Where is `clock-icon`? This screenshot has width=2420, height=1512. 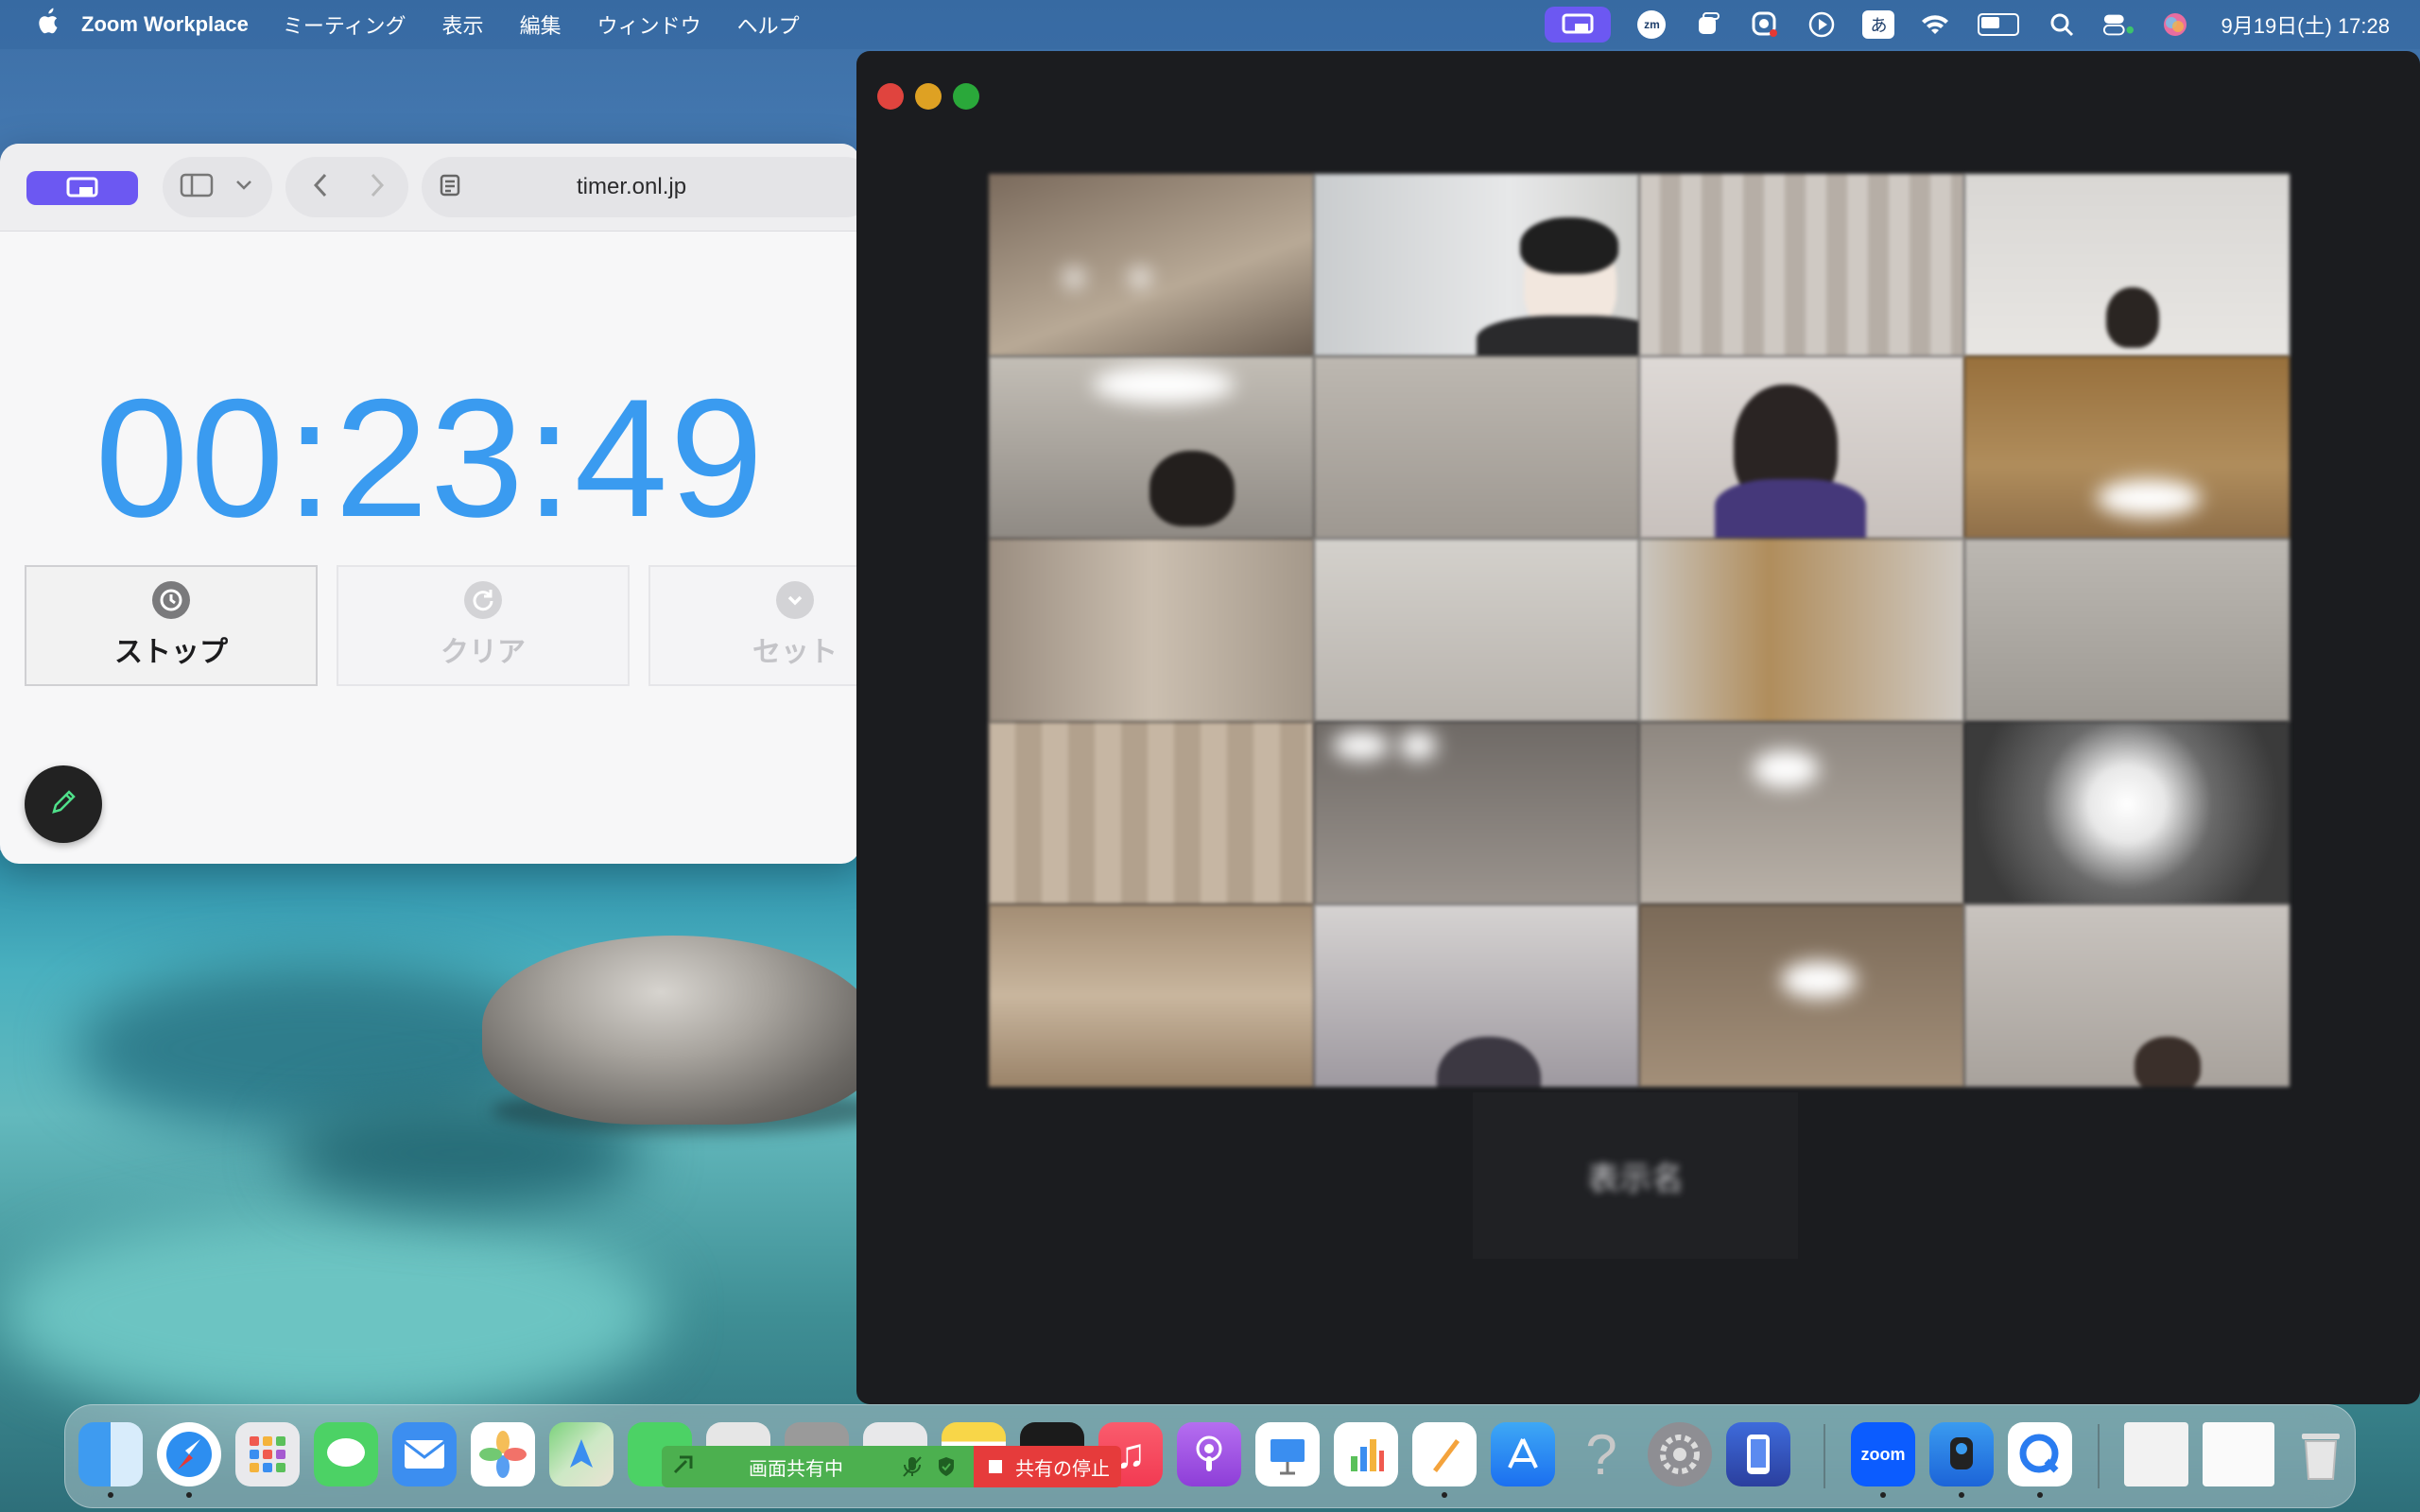
clock-icon is located at coordinates (171, 600).